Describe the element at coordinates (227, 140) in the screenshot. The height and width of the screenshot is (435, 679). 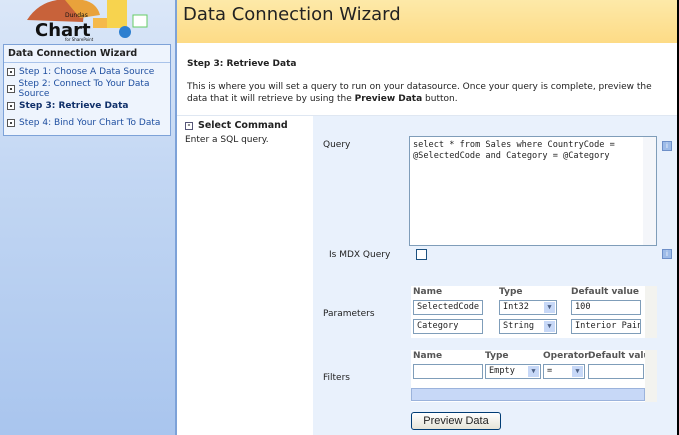
I see `section-desc: Enter a SQL query.` at that location.